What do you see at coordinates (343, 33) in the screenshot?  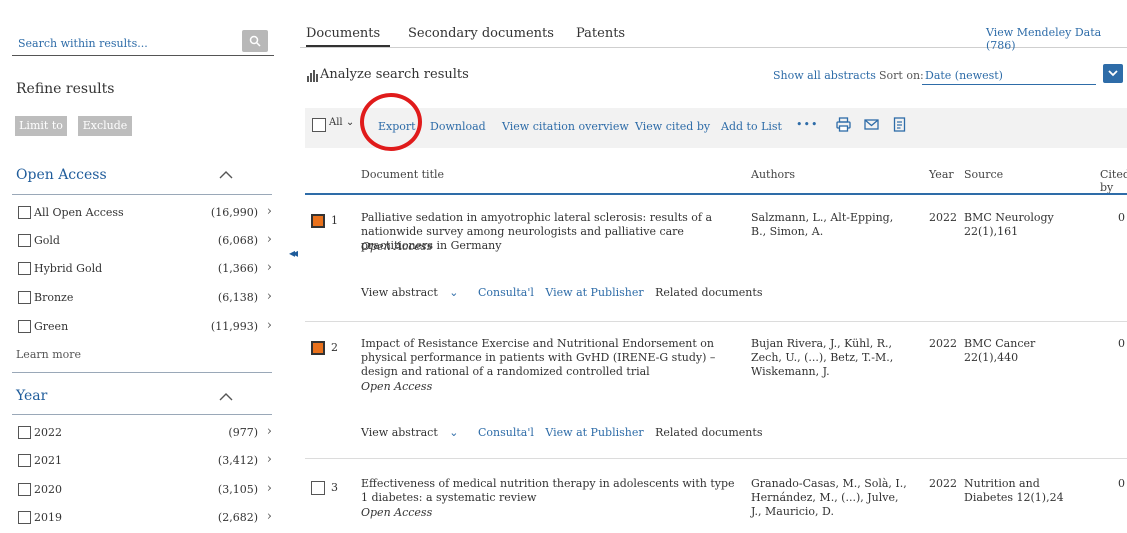 I see `tab-documents: Documents` at bounding box center [343, 33].